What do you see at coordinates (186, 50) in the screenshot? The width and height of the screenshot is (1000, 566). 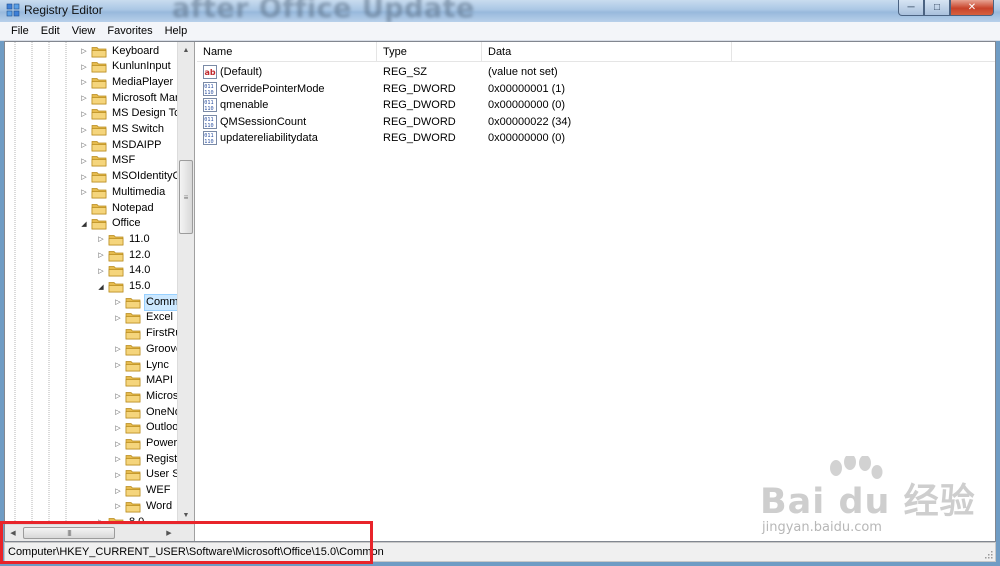 I see `scroll-up-arrow-icon: ▲` at bounding box center [186, 50].